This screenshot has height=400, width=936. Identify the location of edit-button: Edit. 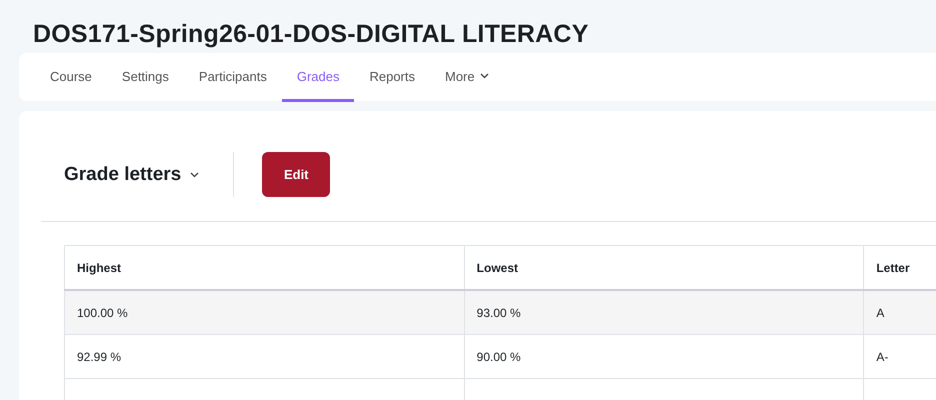
(296, 174).